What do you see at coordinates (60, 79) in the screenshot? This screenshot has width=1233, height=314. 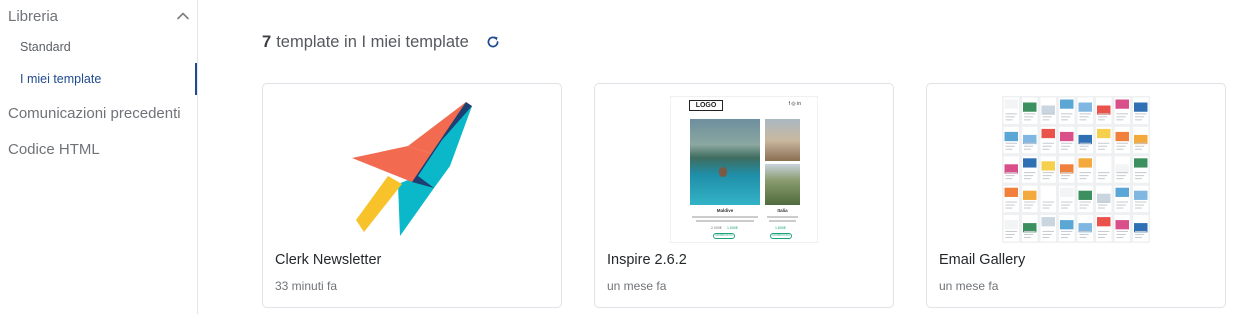 I see `sidebar-item-my-templates: I miei template` at bounding box center [60, 79].